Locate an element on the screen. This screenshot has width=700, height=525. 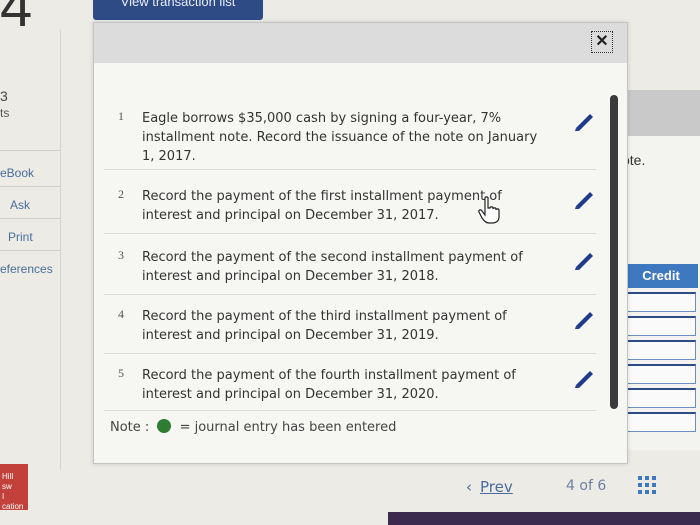
row-number: 2 is located at coordinates (121, 194).